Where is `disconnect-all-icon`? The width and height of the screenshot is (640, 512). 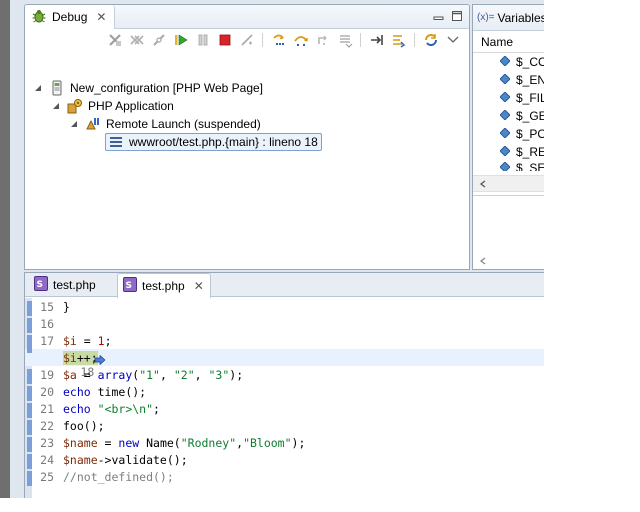
disconnect-all-icon is located at coordinates (246, 40).